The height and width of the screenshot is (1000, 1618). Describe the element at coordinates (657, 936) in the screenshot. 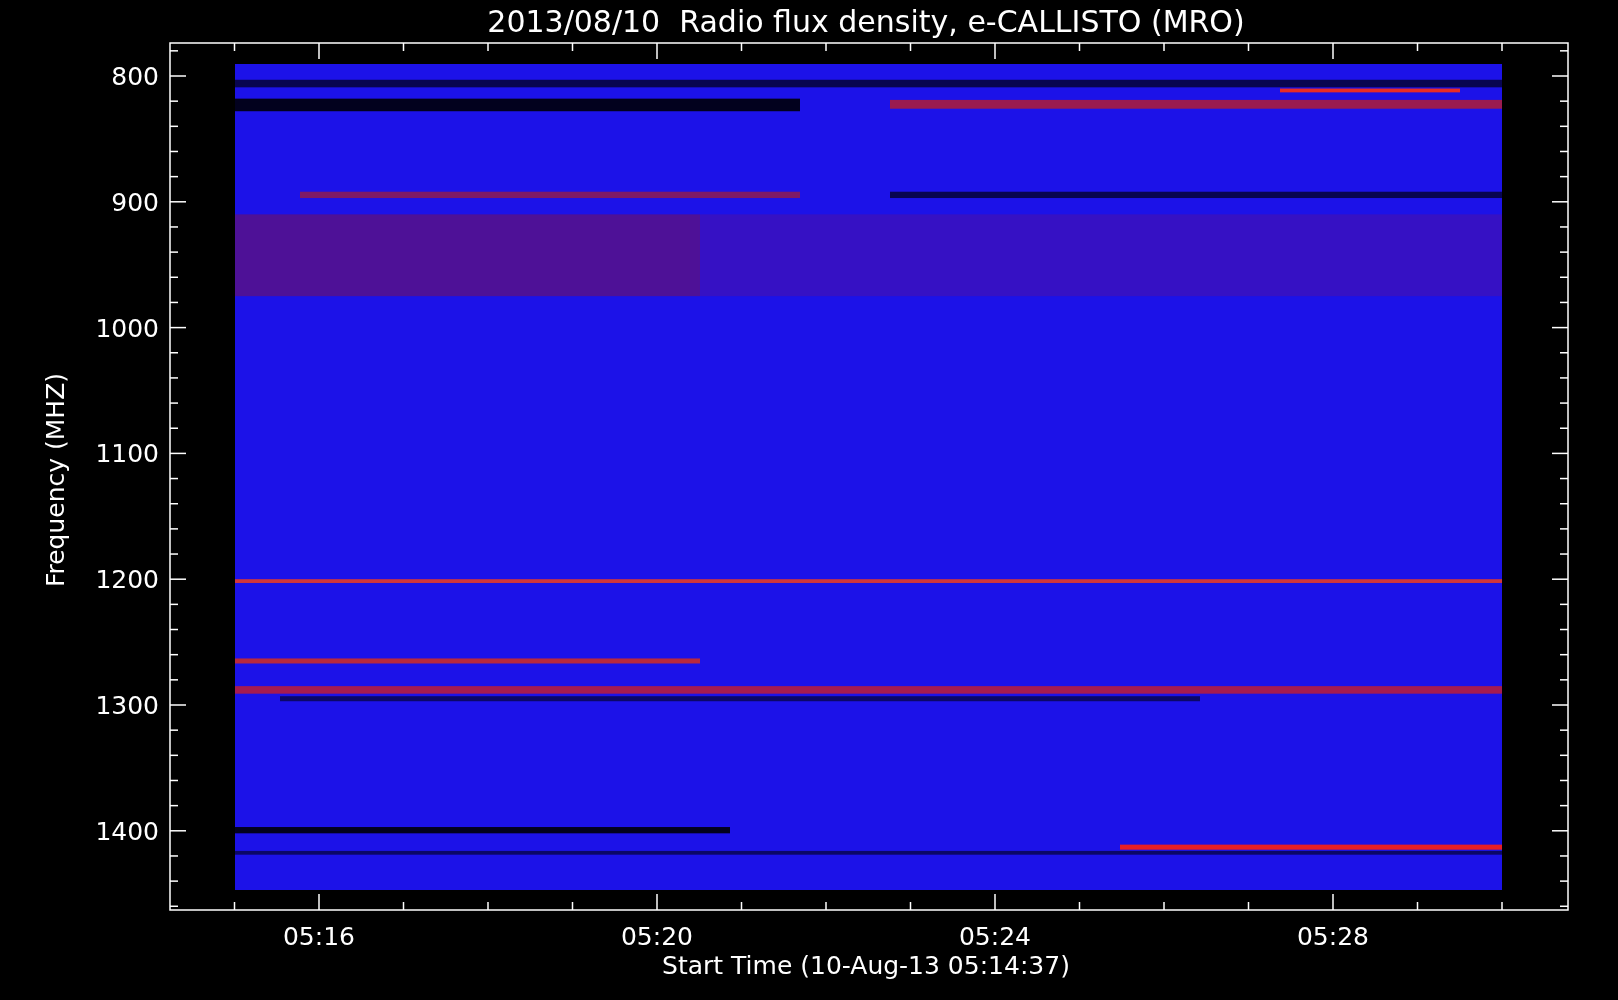

I see `tick-label: 05:20` at that location.